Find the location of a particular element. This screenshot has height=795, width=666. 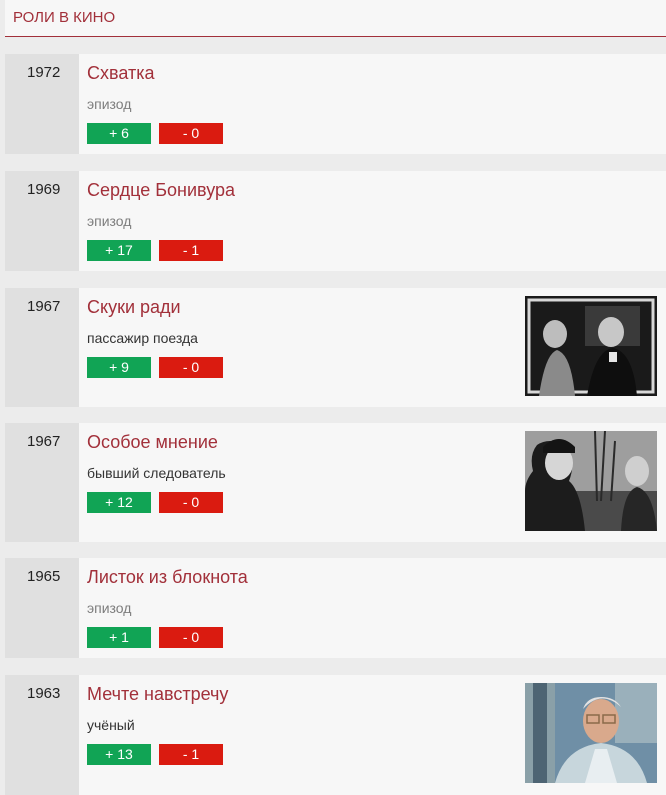

year-column: 1972 is located at coordinates (42, 104).